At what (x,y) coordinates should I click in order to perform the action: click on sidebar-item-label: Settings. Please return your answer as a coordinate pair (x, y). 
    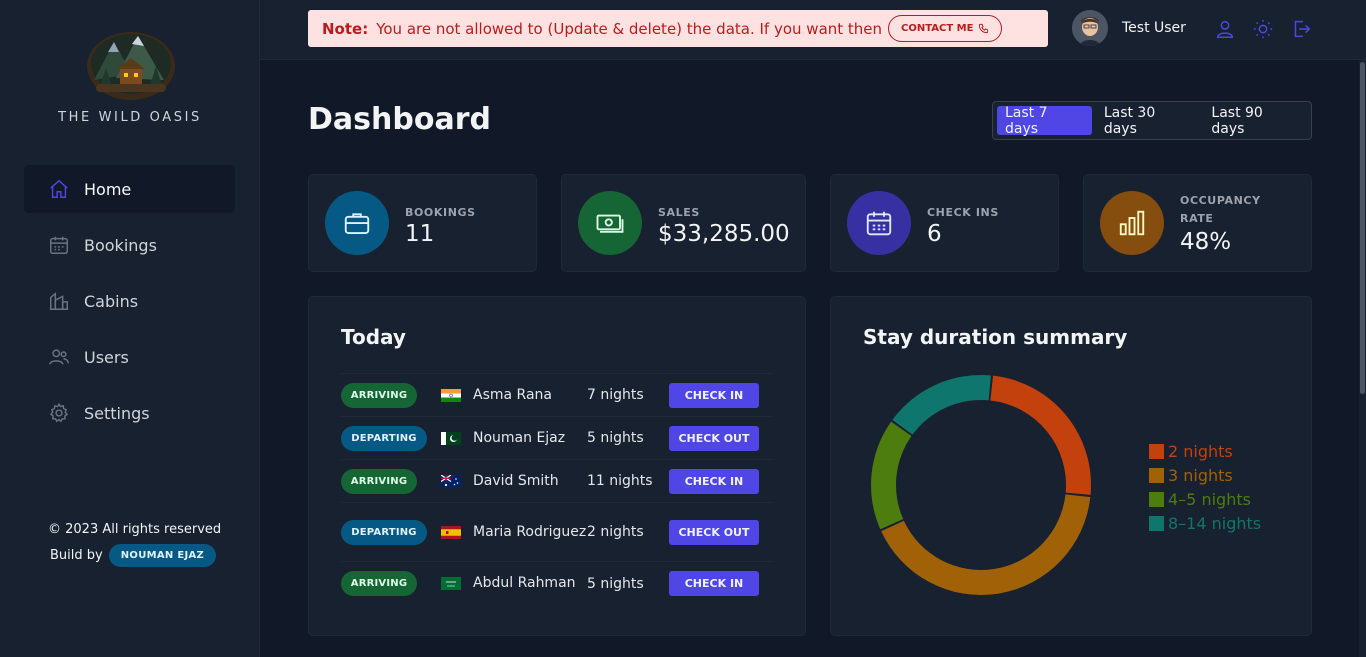
    Looking at the image, I should click on (117, 413).